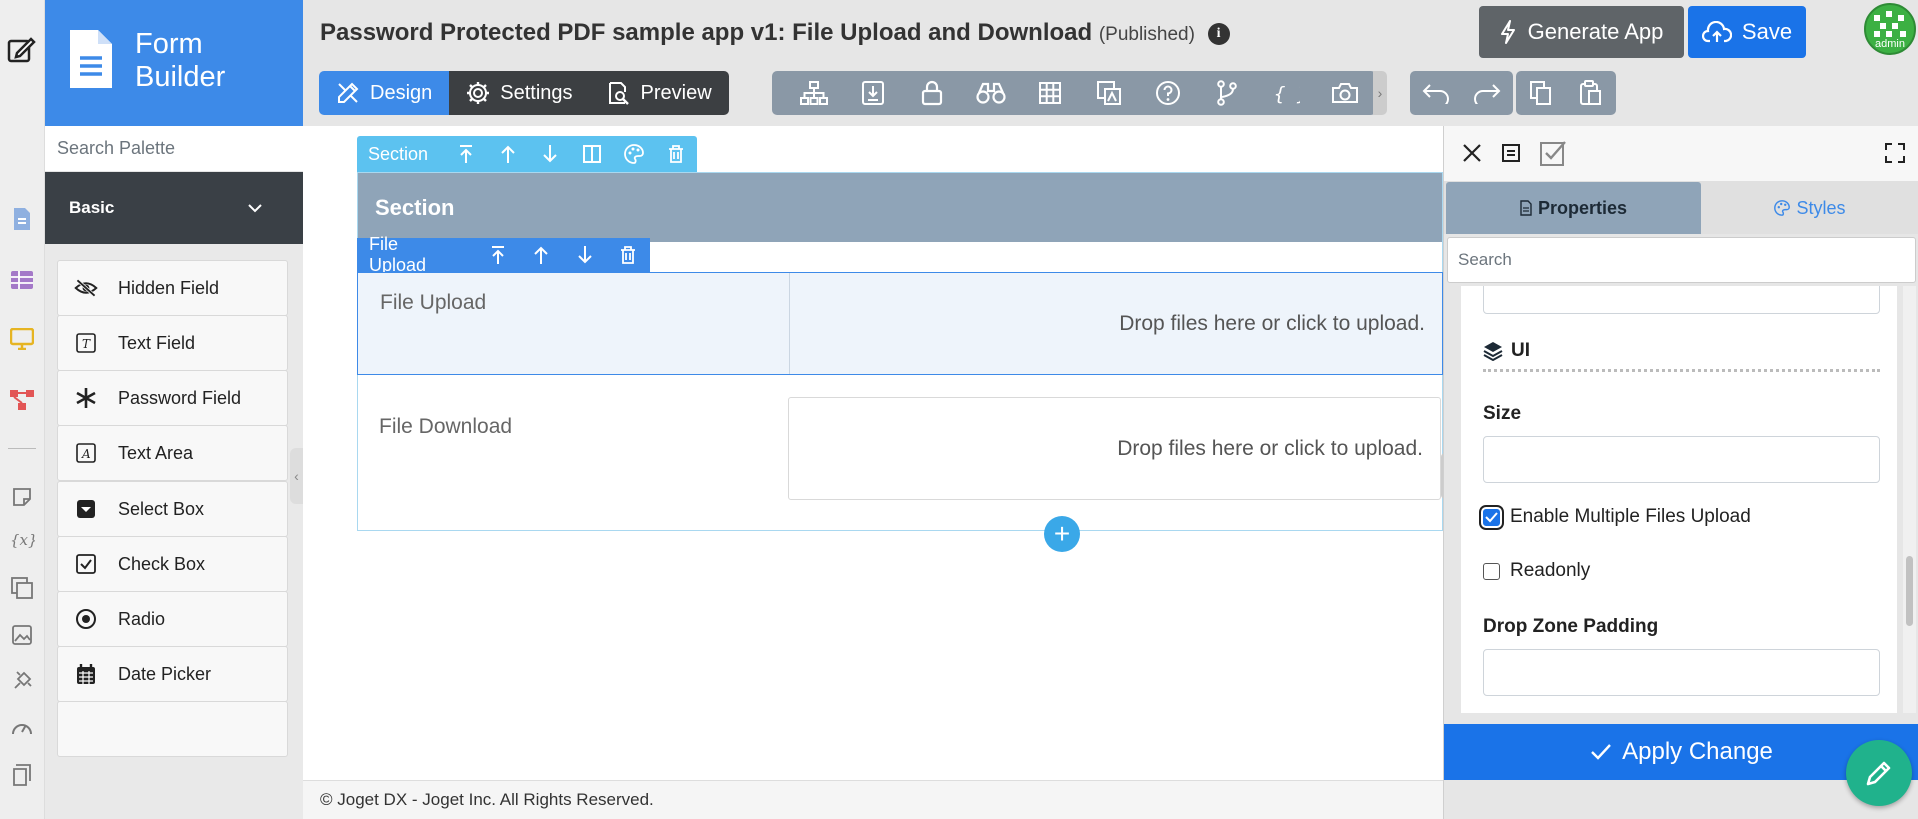  What do you see at coordinates (1890, 29) in the screenshot?
I see `avatar: admin` at bounding box center [1890, 29].